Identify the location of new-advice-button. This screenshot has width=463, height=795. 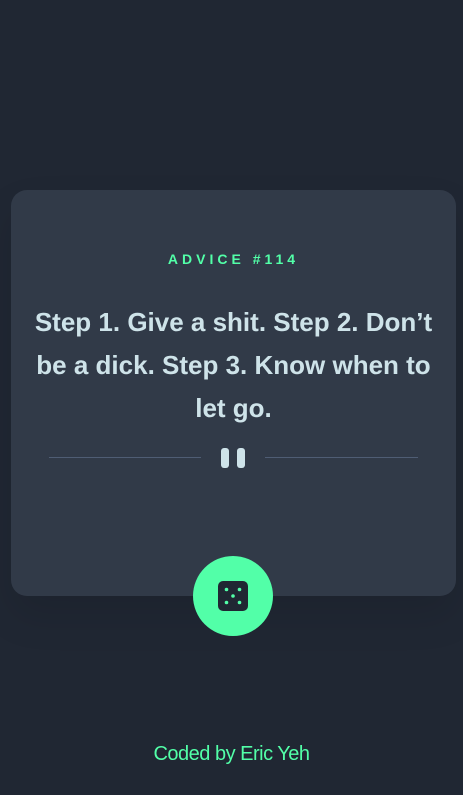
(233, 596).